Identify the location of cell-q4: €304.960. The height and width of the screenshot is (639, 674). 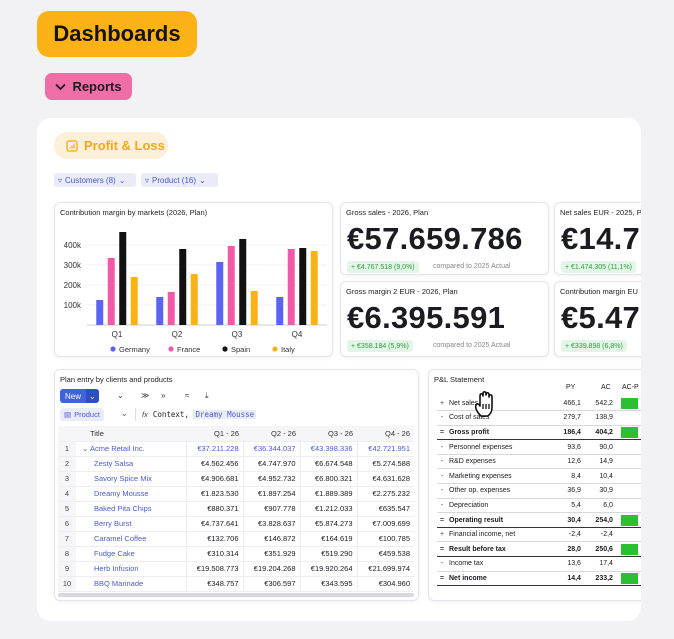
(385, 584).